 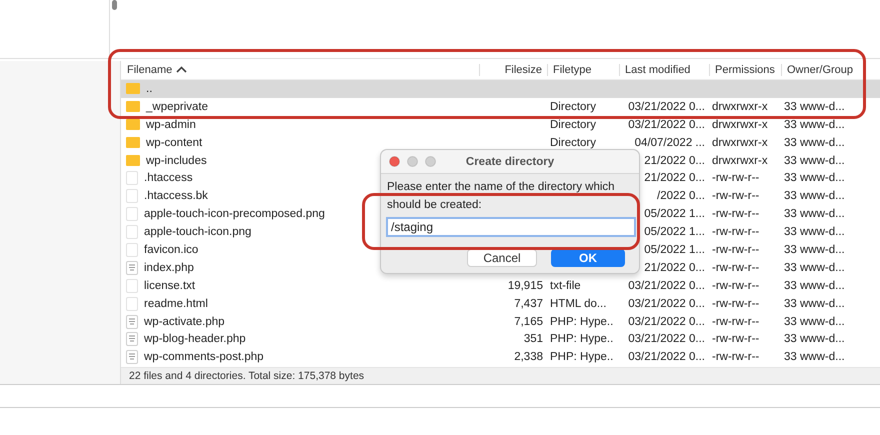 I want to click on file-name: wp-content, so click(x=174, y=142).